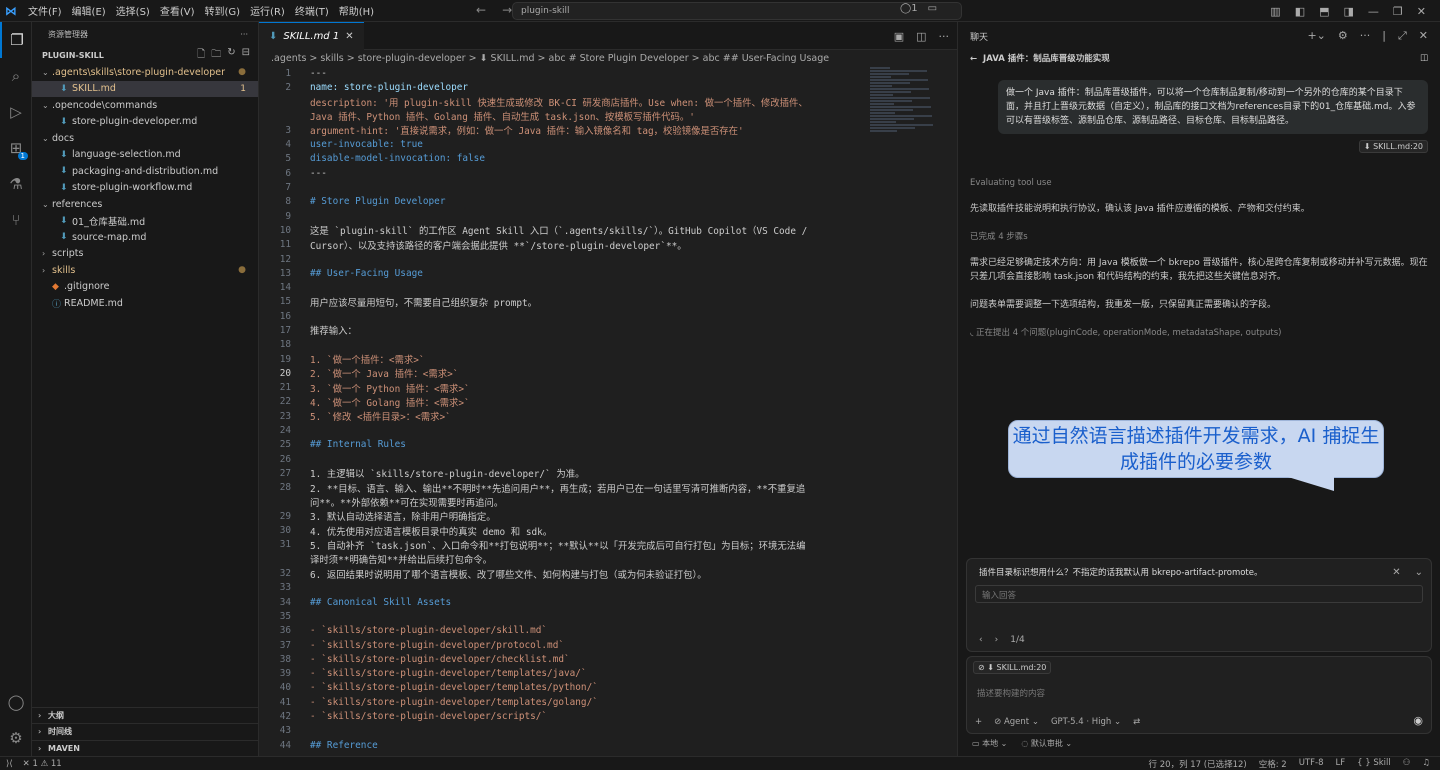 This screenshot has height=770, width=1440. I want to click on prev-question-icon: ‹, so click(981, 640).